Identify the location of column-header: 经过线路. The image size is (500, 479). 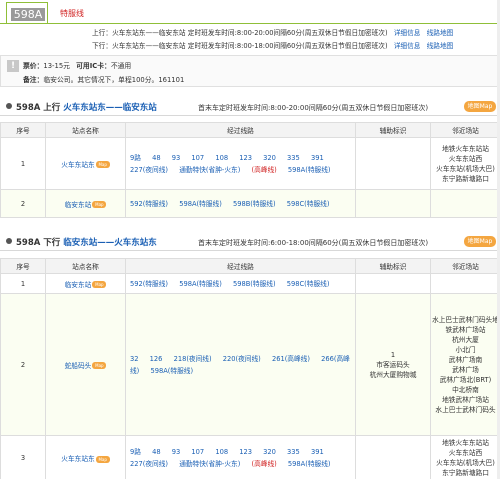
(240, 130).